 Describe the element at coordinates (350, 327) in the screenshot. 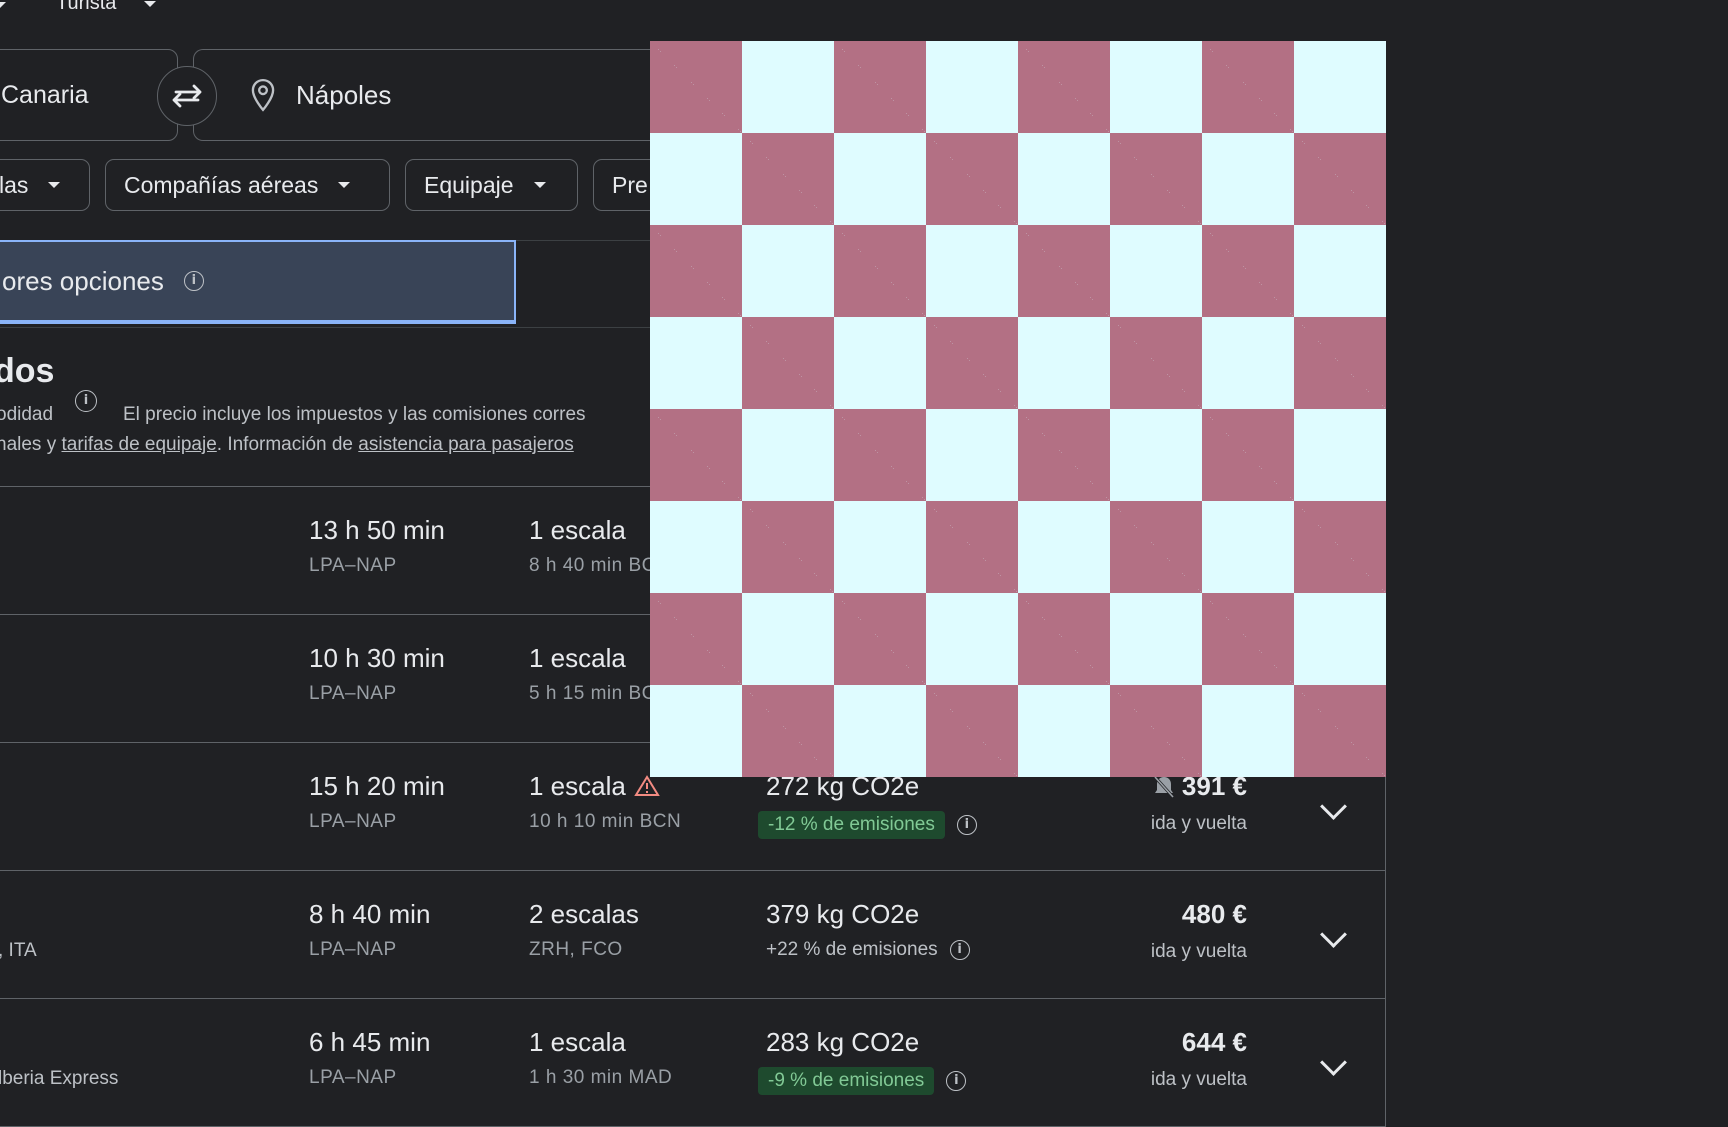

I see `divider` at that location.